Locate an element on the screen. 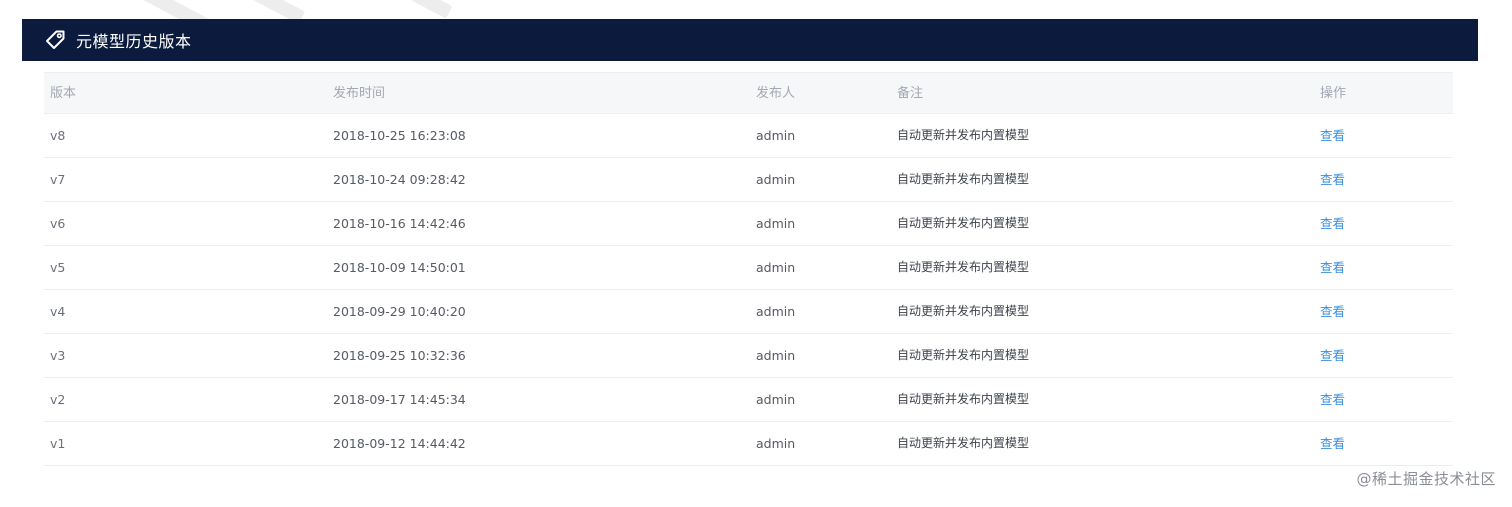 The height and width of the screenshot is (507, 1512). cell-published-at: 2018-09-12 14:44:42 is located at coordinates (399, 443).